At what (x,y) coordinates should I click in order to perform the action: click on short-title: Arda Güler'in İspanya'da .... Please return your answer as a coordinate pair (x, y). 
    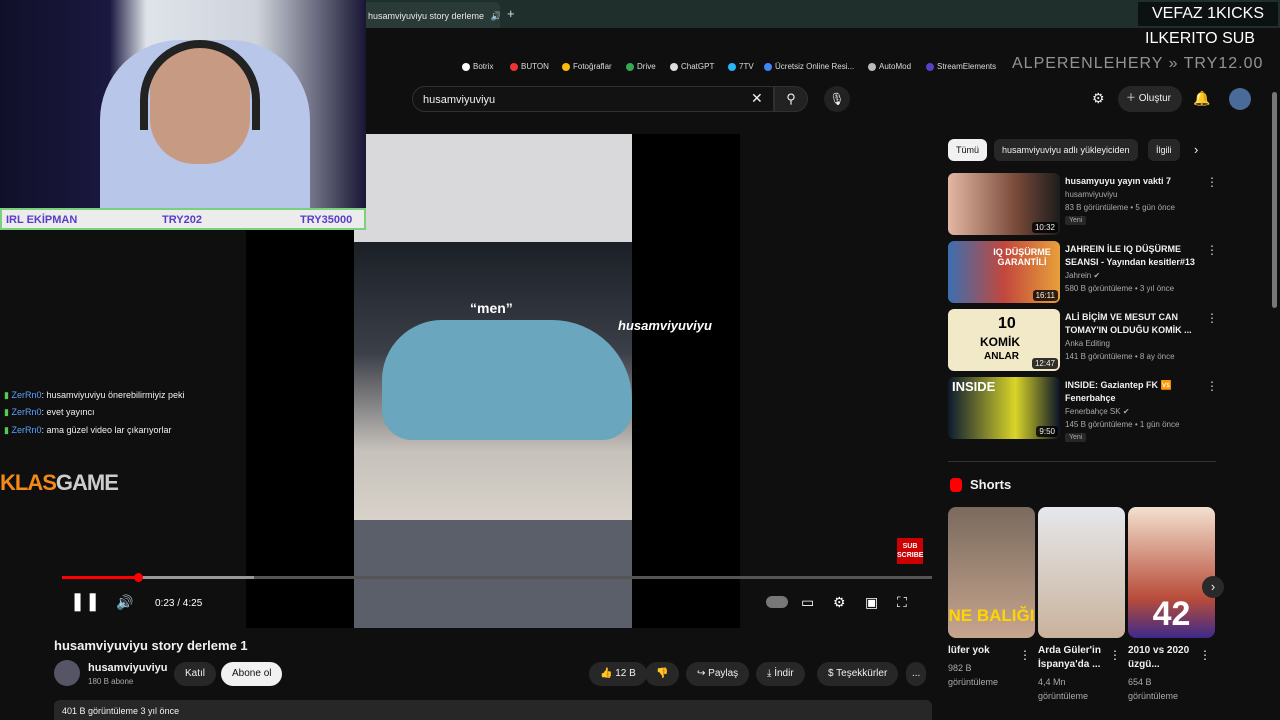
    Looking at the image, I should click on (1073, 658).